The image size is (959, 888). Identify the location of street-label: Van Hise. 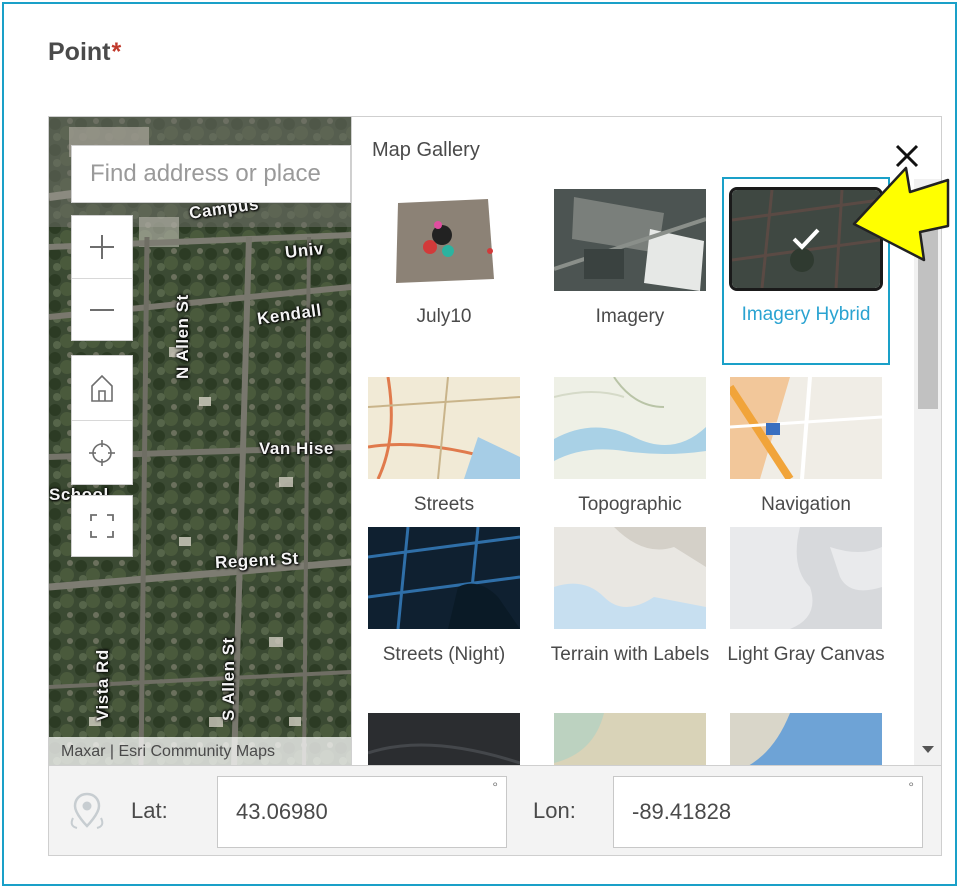
(296, 448).